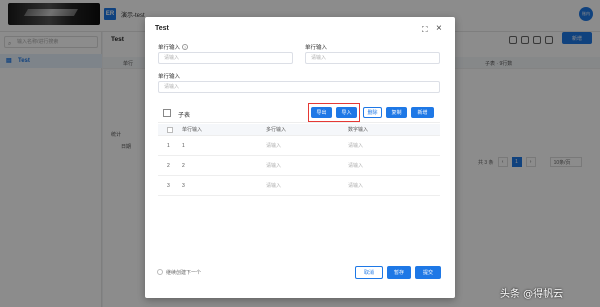 This screenshot has width=600, height=307. What do you see at coordinates (425, 30) in the screenshot?
I see `fullscreen-icon: ⛶` at bounding box center [425, 30].